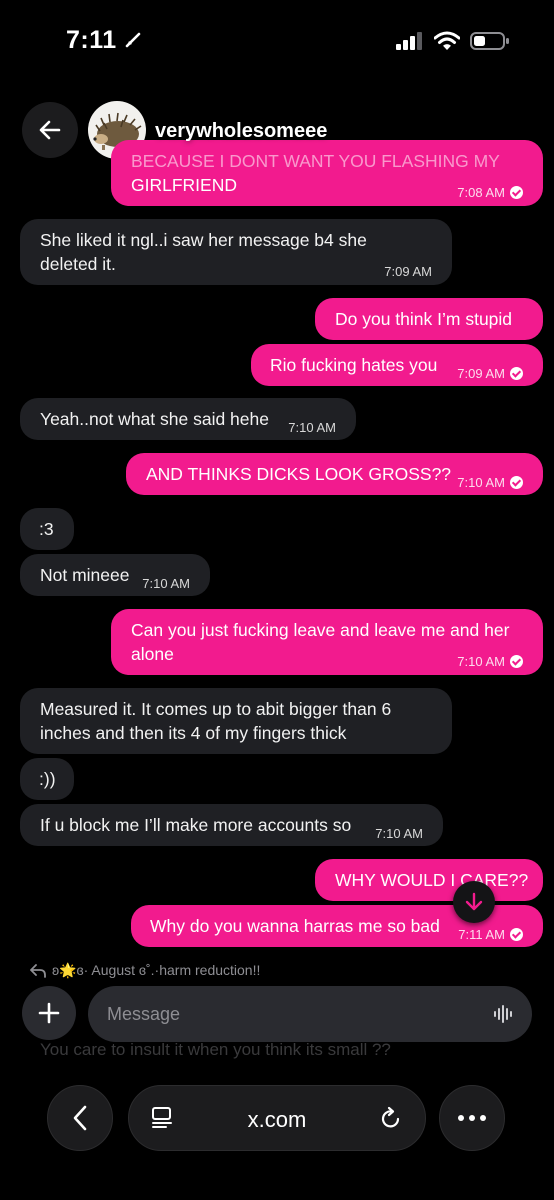 Image resolution: width=554 pixels, height=1200 pixels. I want to click on message-incoming: :)), so click(47, 779).